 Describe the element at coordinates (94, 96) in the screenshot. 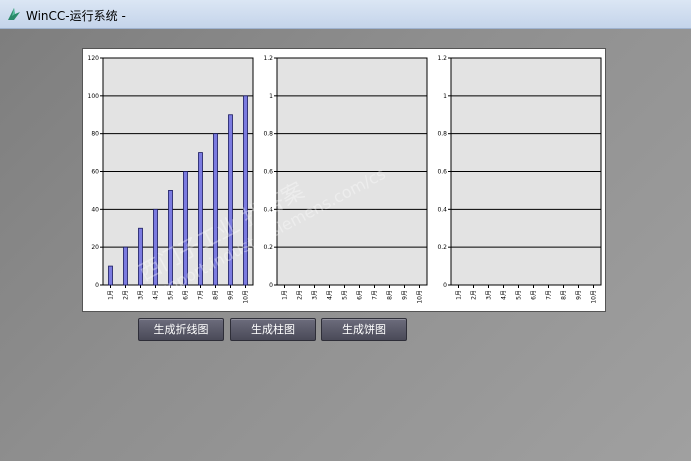

I see `y-tick-label: 100` at that location.